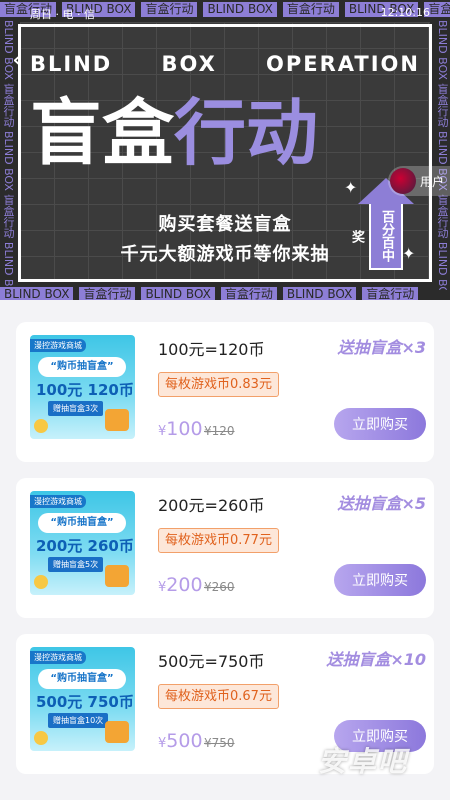 The image size is (450, 800). What do you see at coordinates (189, 64) in the screenshot?
I see `english-word: BOX` at bounding box center [189, 64].